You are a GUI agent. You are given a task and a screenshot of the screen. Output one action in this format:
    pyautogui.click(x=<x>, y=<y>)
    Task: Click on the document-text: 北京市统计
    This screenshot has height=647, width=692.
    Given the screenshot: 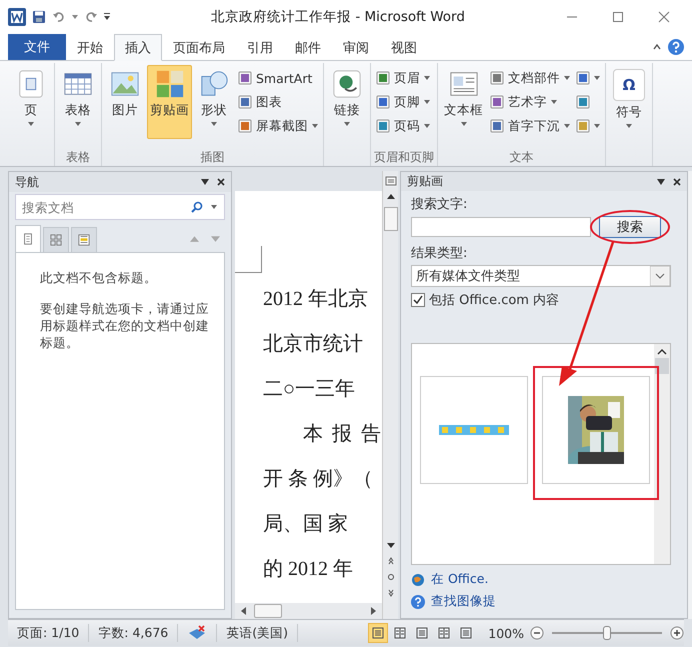 What is the action you would take?
    pyautogui.click(x=313, y=344)
    